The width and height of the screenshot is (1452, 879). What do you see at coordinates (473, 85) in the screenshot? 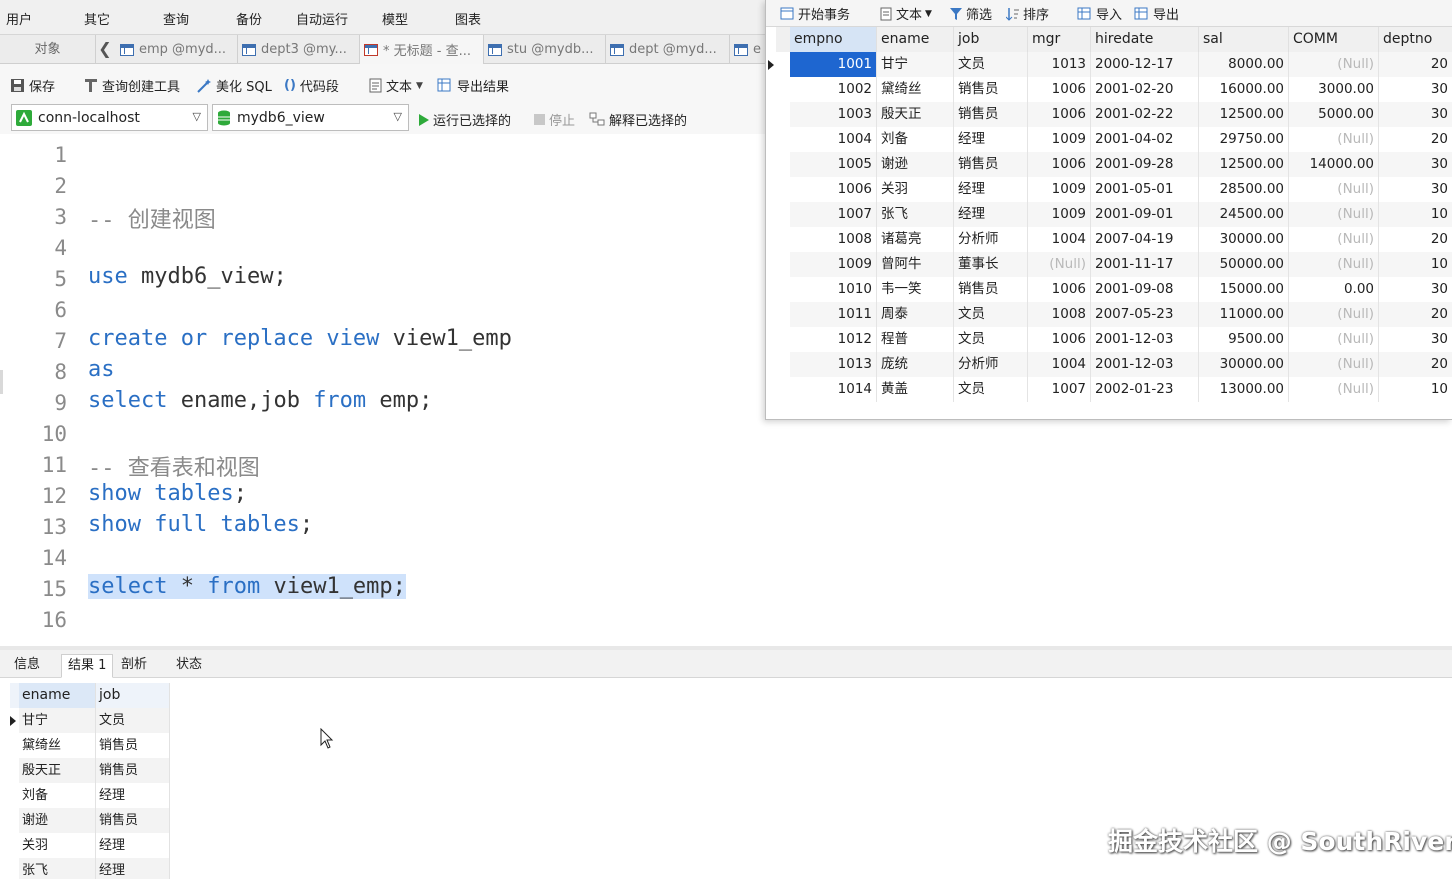
I see `export-result-button: 导出结果` at bounding box center [473, 85].